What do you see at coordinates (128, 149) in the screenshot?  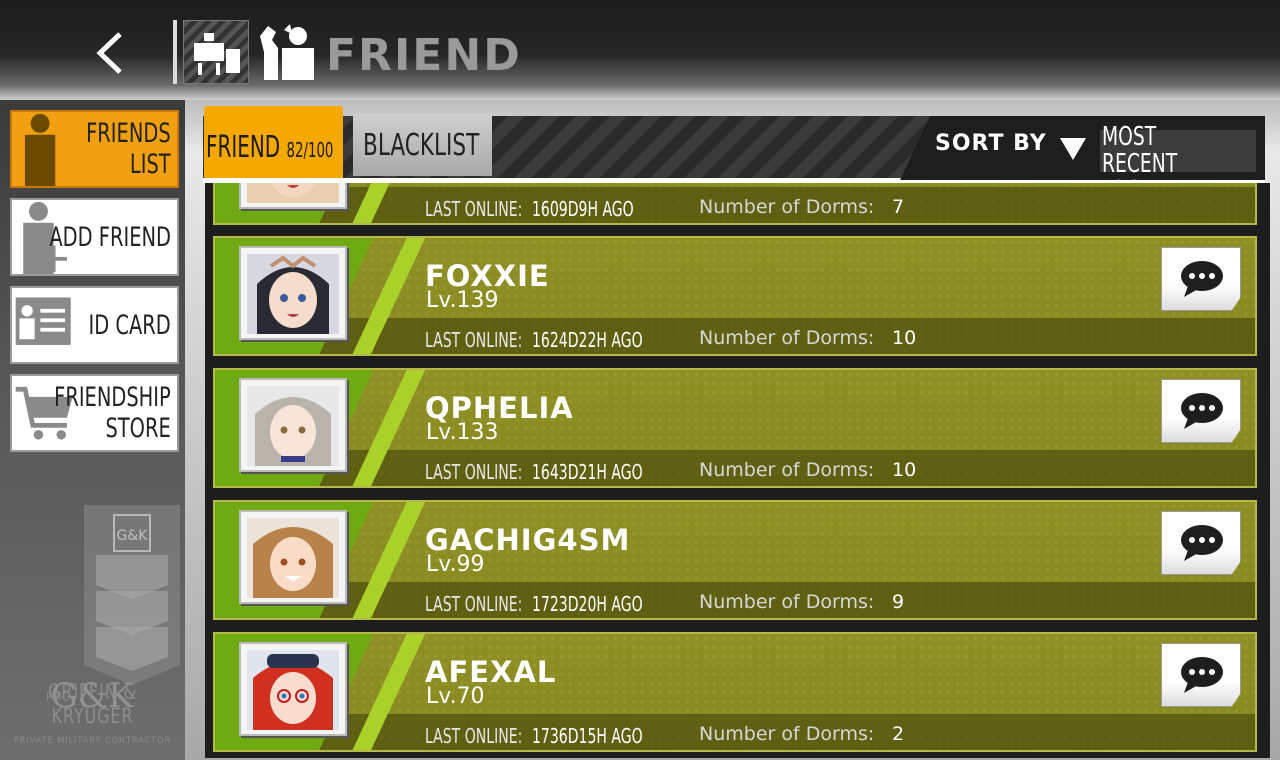 I see `sidebar-item-label: FRIENDS LIST` at bounding box center [128, 149].